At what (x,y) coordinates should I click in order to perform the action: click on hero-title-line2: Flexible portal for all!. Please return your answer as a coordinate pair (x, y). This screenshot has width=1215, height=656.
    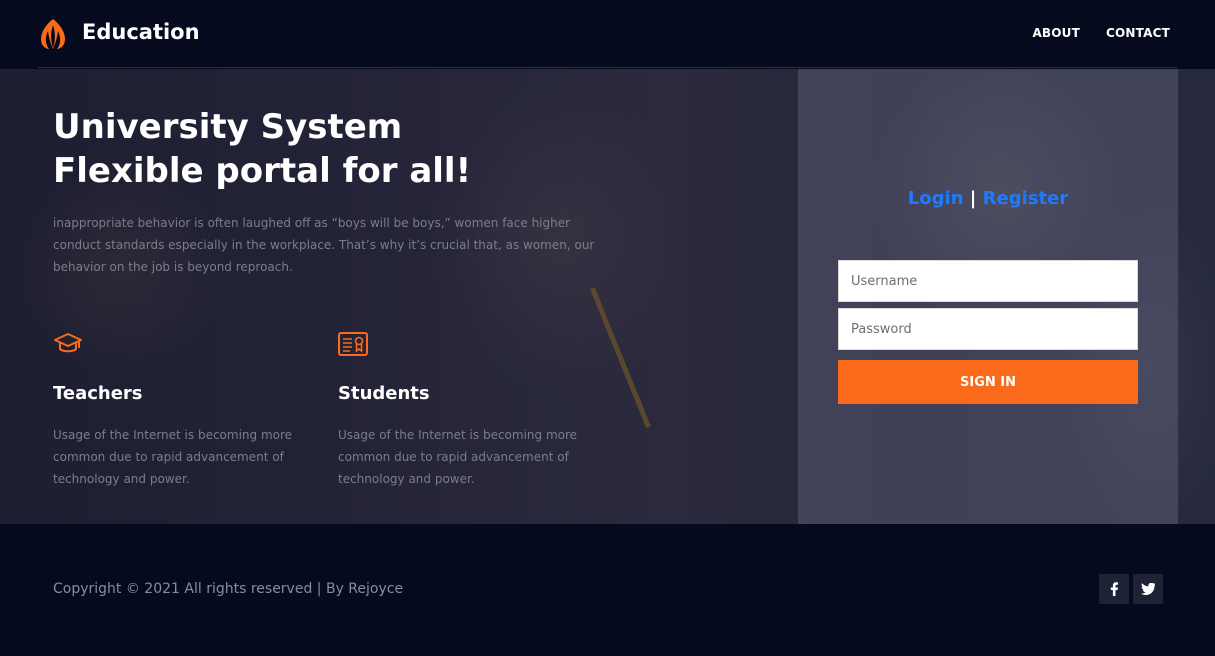
    Looking at the image, I should click on (262, 171).